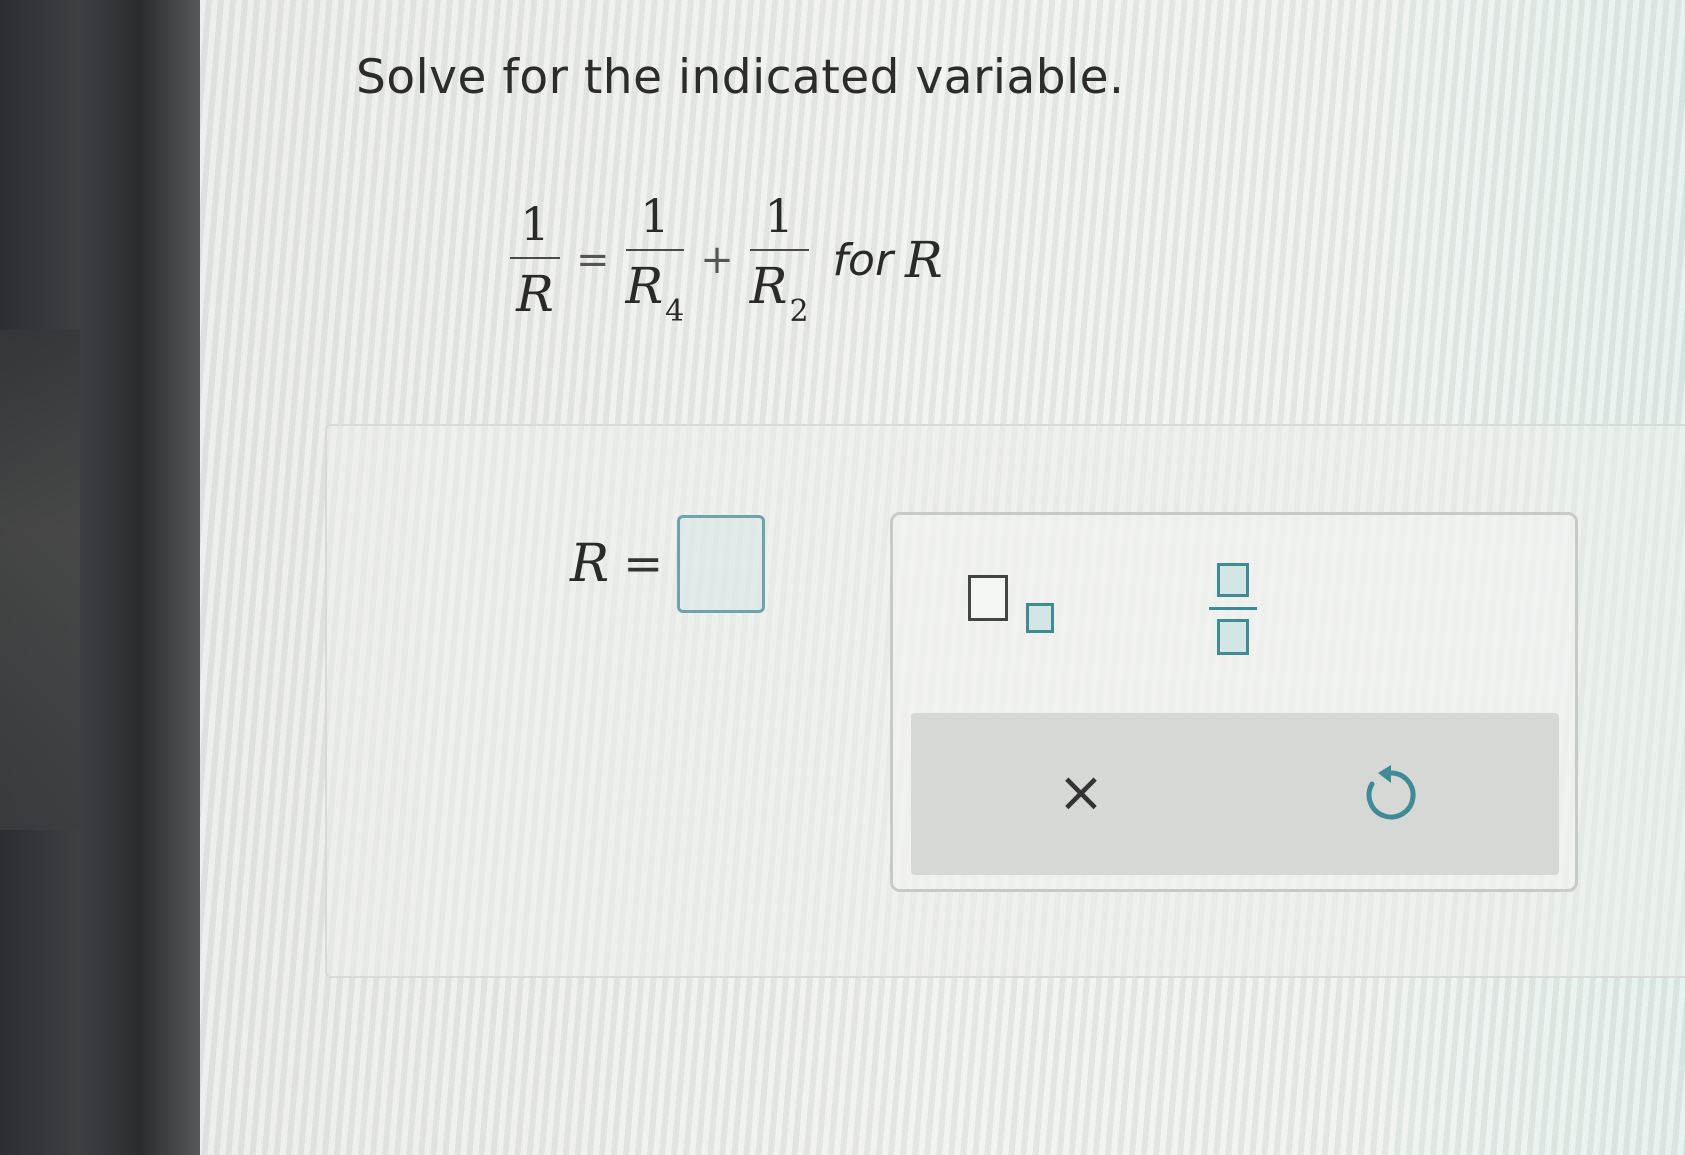 This screenshot has width=1685, height=1155. I want to click on undo-button, so click(1391, 793).